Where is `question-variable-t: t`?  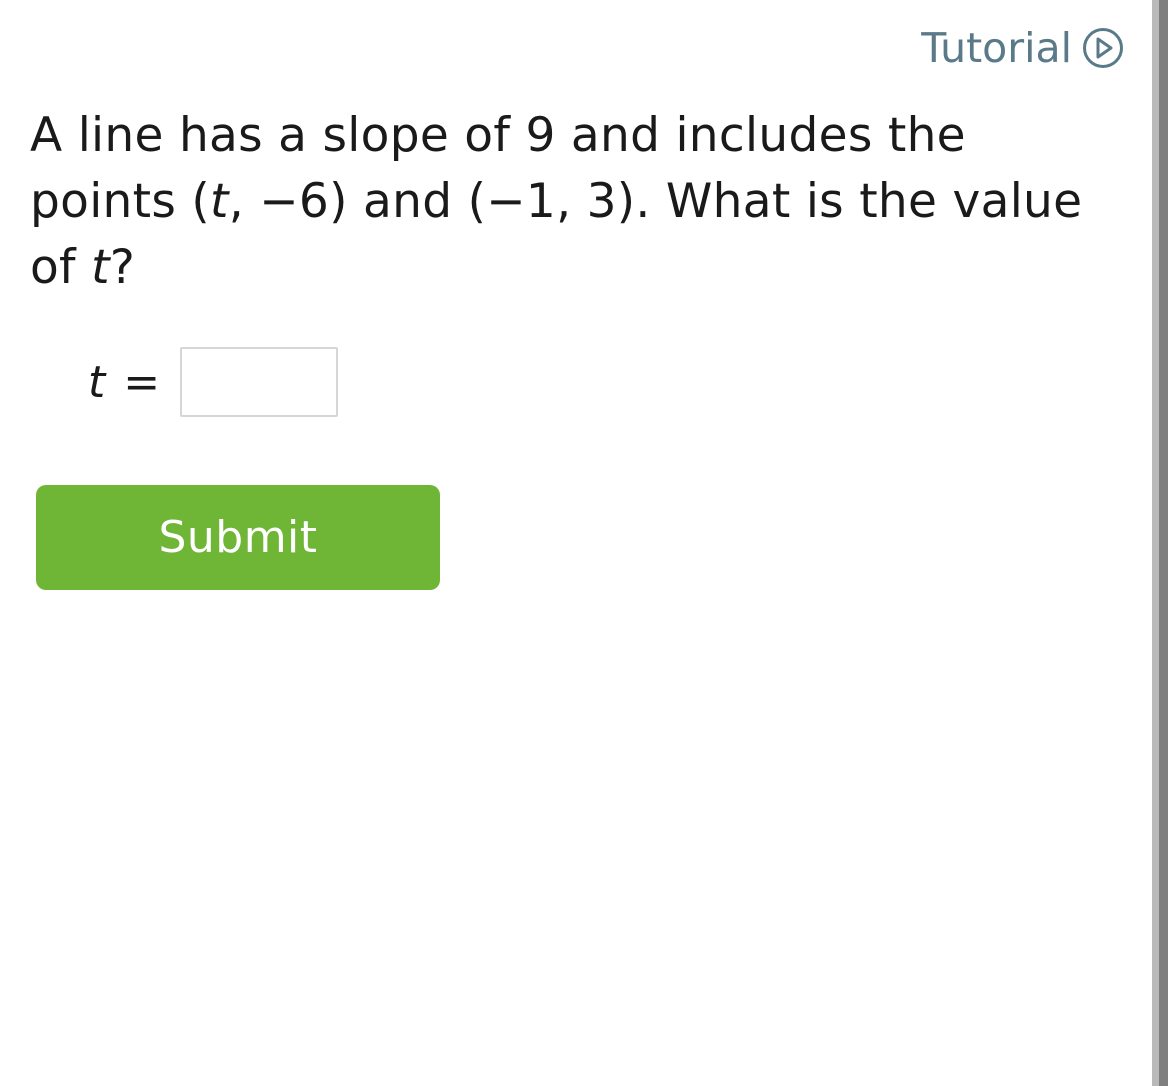
question-variable-t: t is located at coordinates (219, 201).